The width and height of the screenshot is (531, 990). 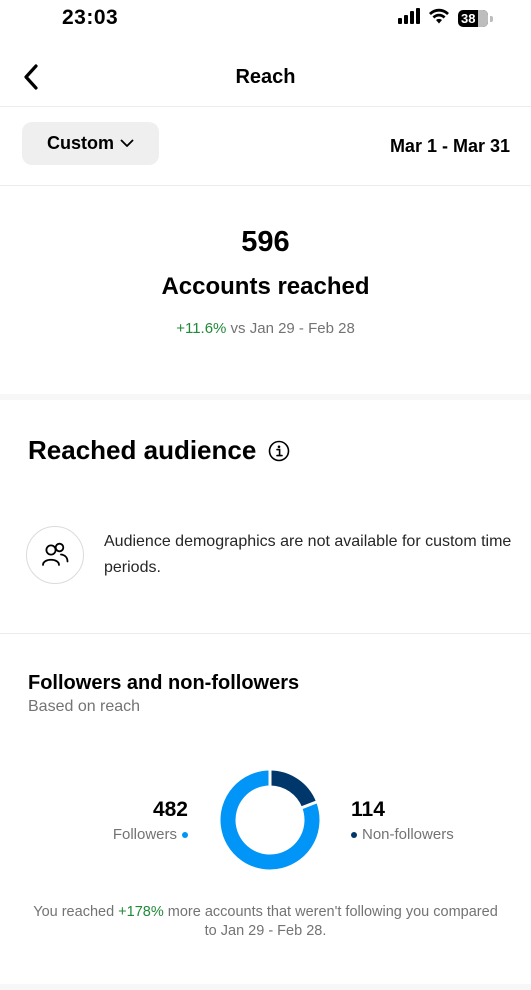 What do you see at coordinates (84, 706) in the screenshot?
I see `followers-section-subtitle: Based on reach` at bounding box center [84, 706].